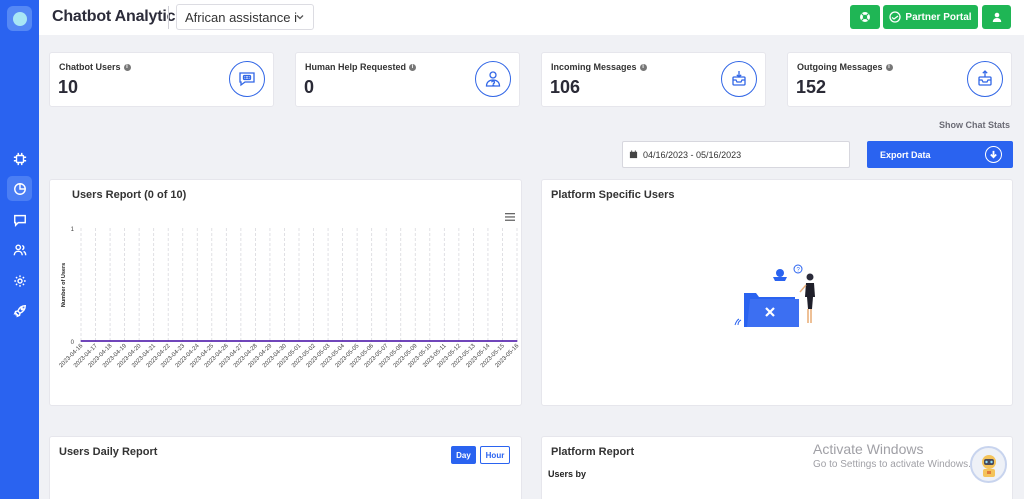 The image size is (1024, 499). What do you see at coordinates (19, 310) in the screenshot?
I see `rocket-icon` at bounding box center [19, 310].